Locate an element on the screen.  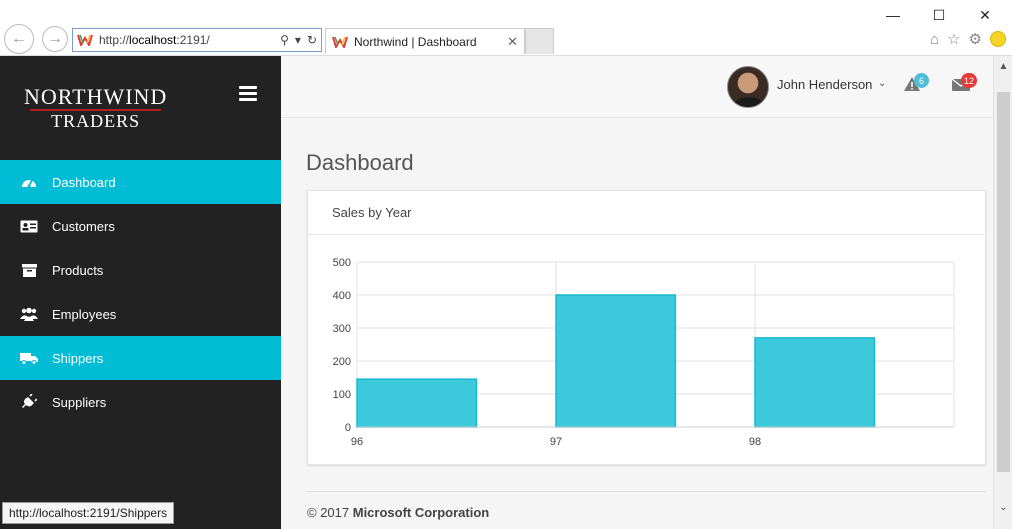
truck-icon is located at coordinates (29, 358).